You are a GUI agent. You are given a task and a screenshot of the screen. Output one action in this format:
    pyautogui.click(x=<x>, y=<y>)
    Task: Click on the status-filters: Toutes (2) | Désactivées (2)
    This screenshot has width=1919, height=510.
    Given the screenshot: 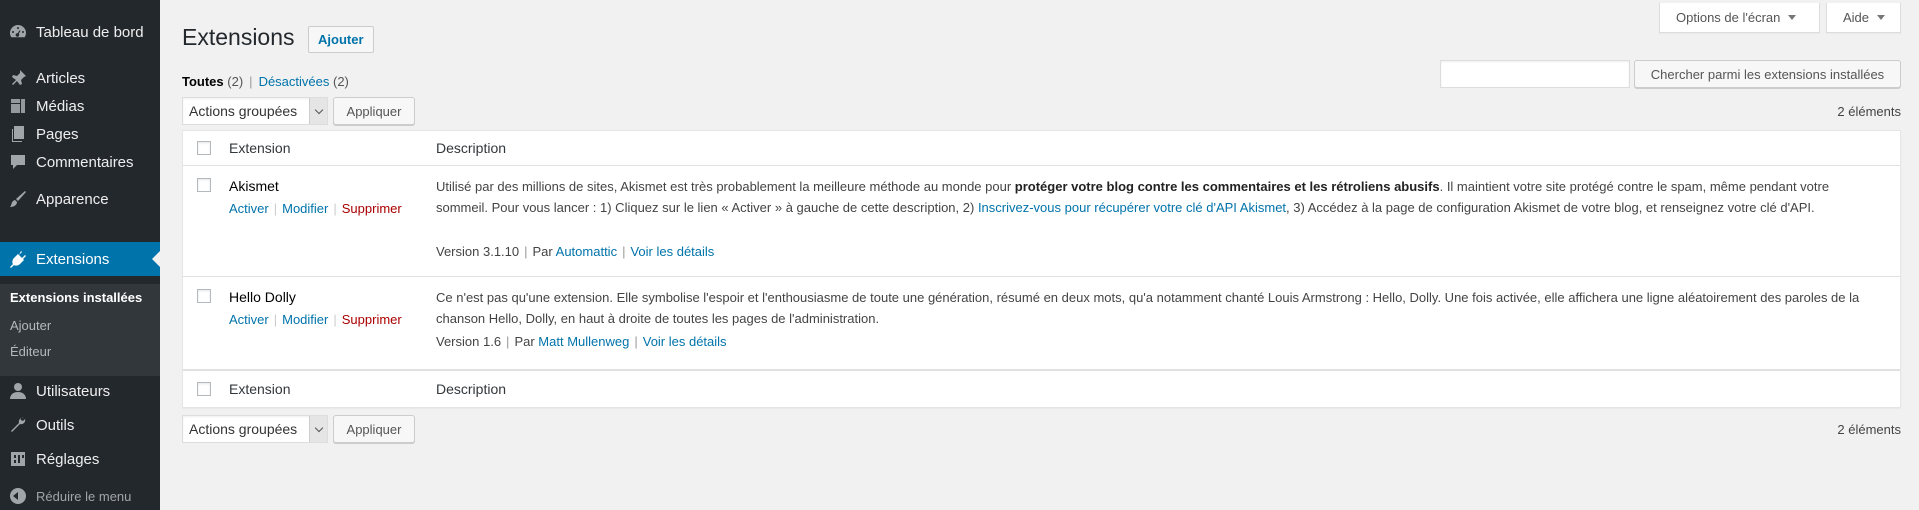 What is the action you would take?
    pyautogui.click(x=265, y=81)
    